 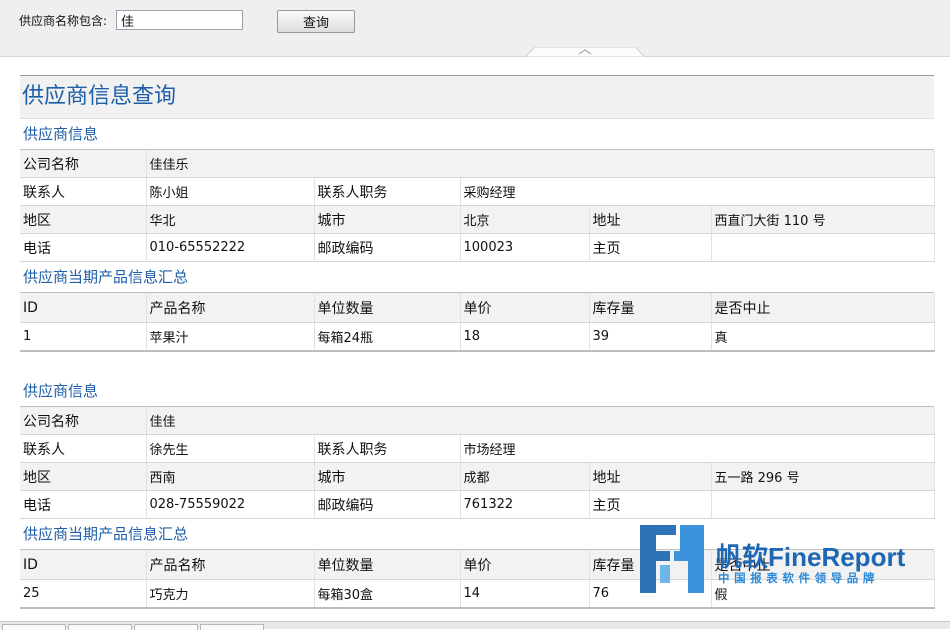 I want to click on table-row: 地区 西南 城市 成都 地址 五一路 296 号, so click(x=477, y=476).